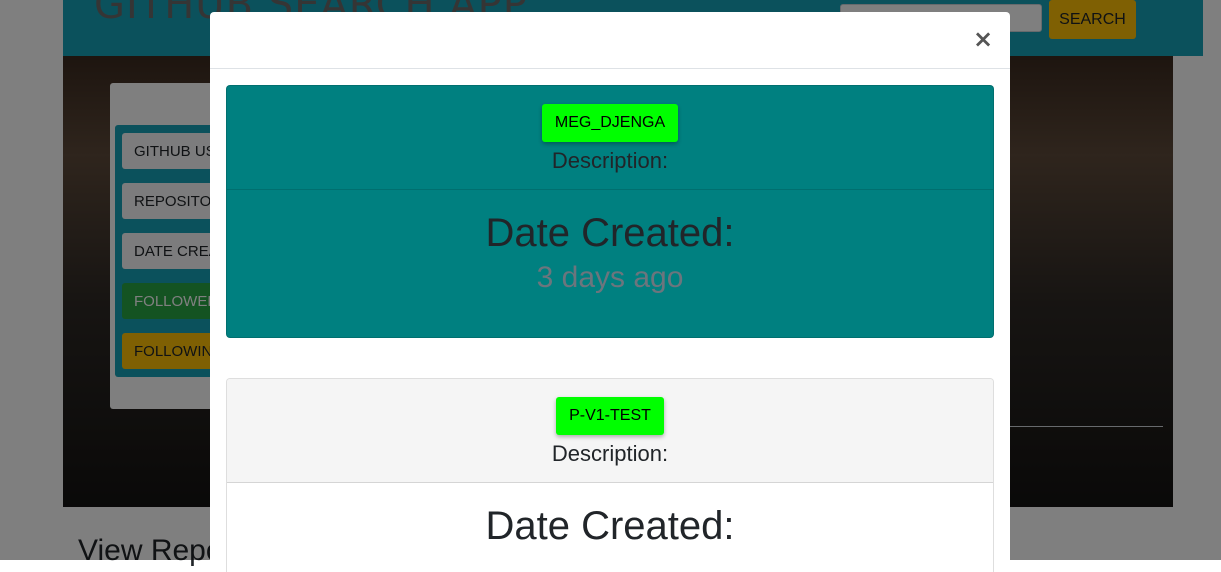  Describe the element at coordinates (610, 277) in the screenshot. I see `date-created-value: 3 days ago` at that location.